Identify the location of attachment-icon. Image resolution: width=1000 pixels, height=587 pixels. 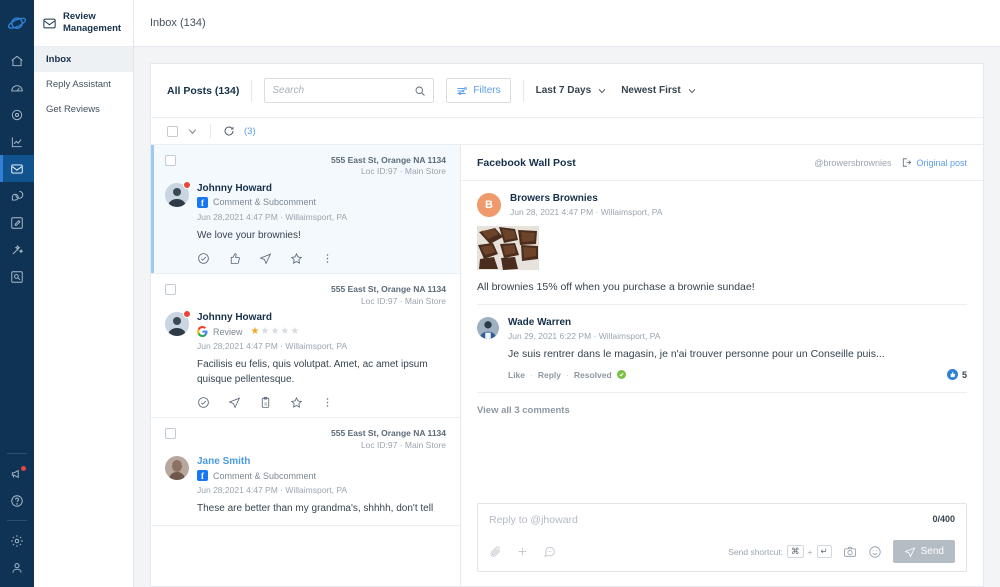
(495, 551).